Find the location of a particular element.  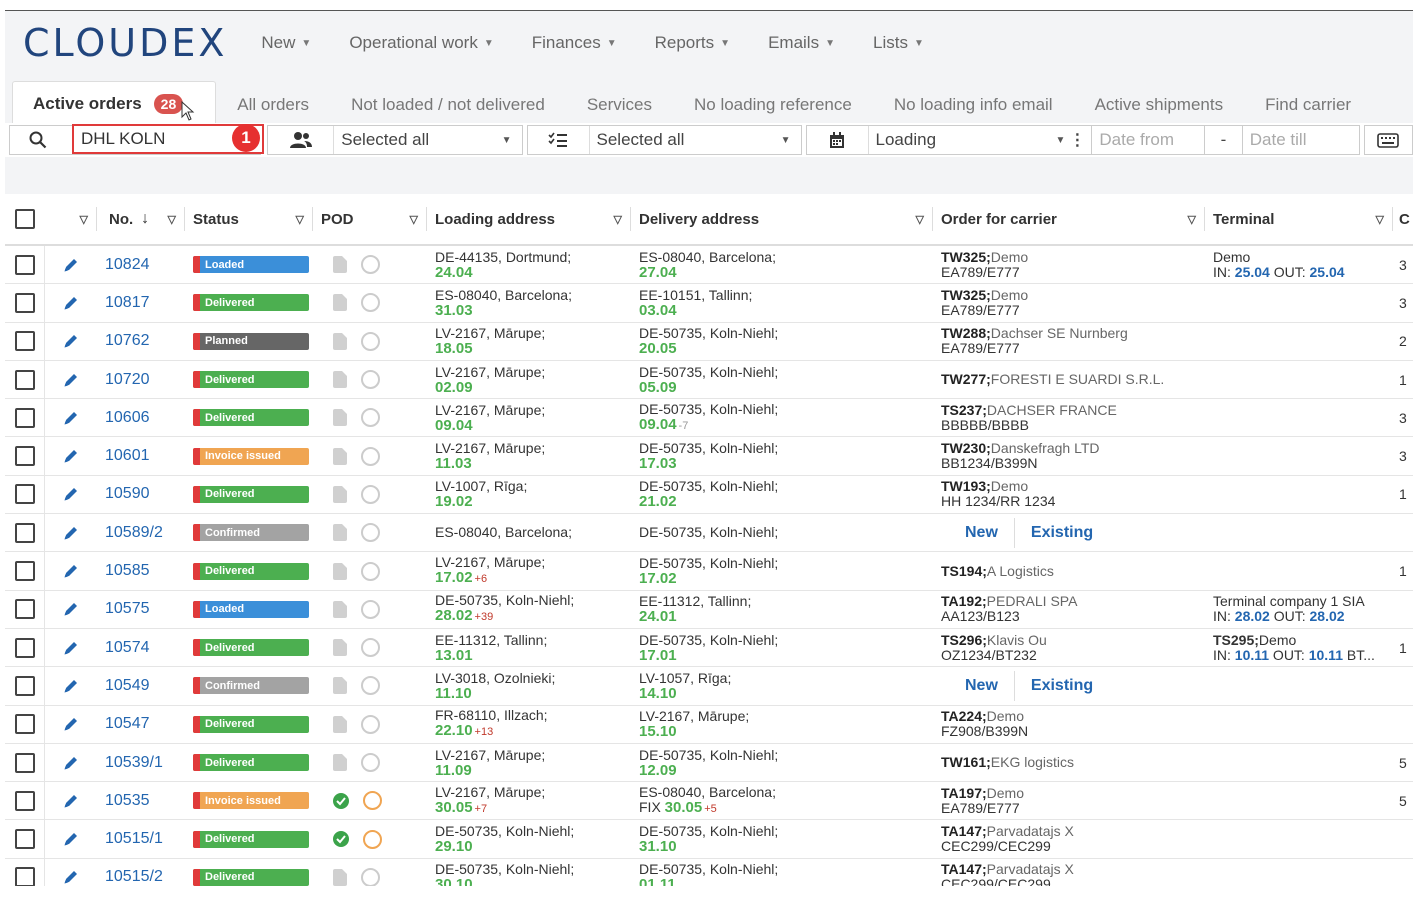

date-type-filter: Loading ▼ ⋮ is located at coordinates (949, 140).